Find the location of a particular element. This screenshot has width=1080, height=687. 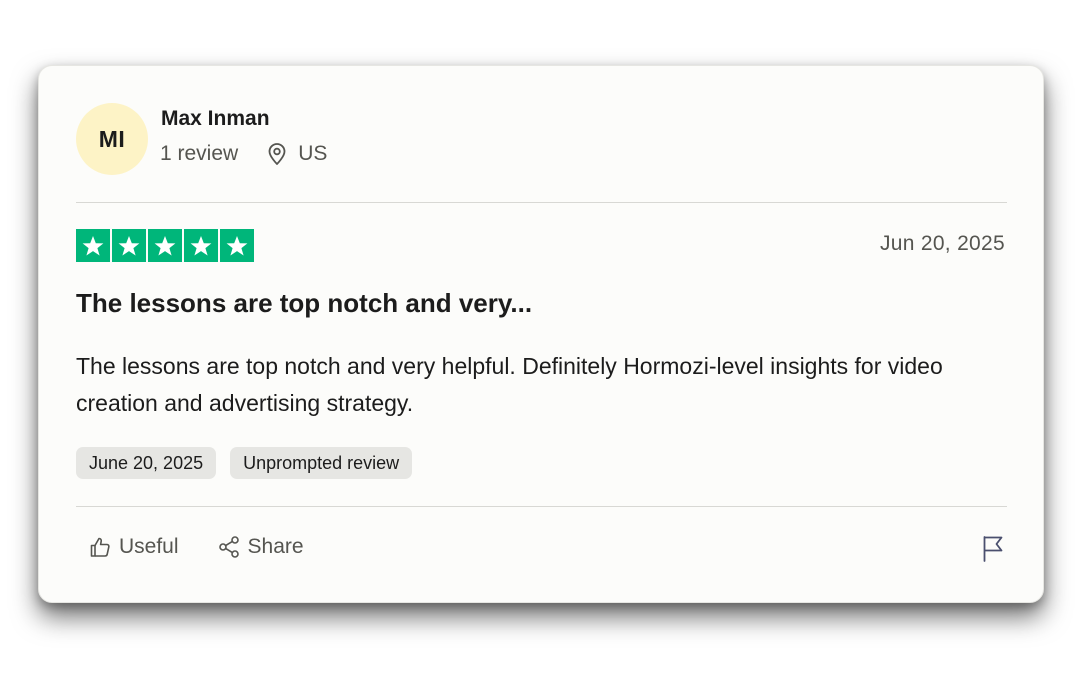

tag-unprompted: Unprompted review is located at coordinates (321, 463).